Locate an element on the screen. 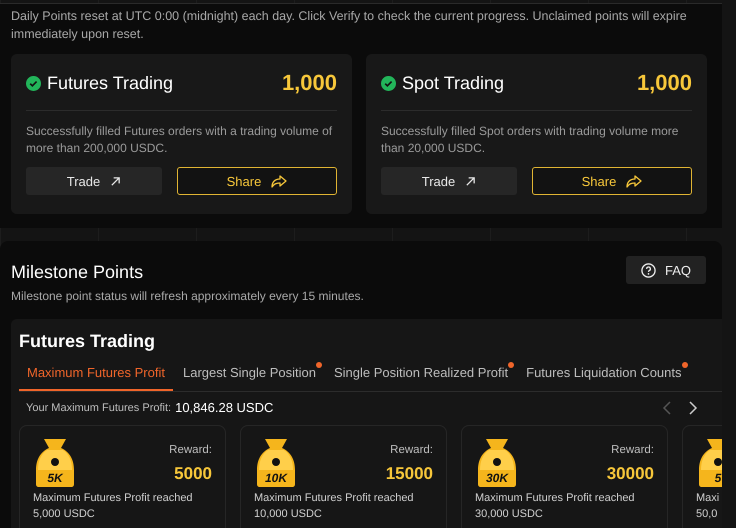 Image resolution: width=736 pixels, height=528 pixels. tab: Largest Single Position is located at coordinates (249, 376).